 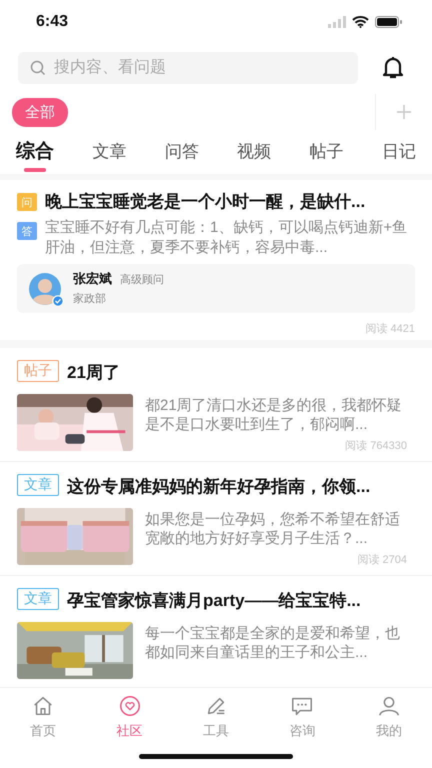 I want to click on question-badge: 问, so click(x=27, y=202).